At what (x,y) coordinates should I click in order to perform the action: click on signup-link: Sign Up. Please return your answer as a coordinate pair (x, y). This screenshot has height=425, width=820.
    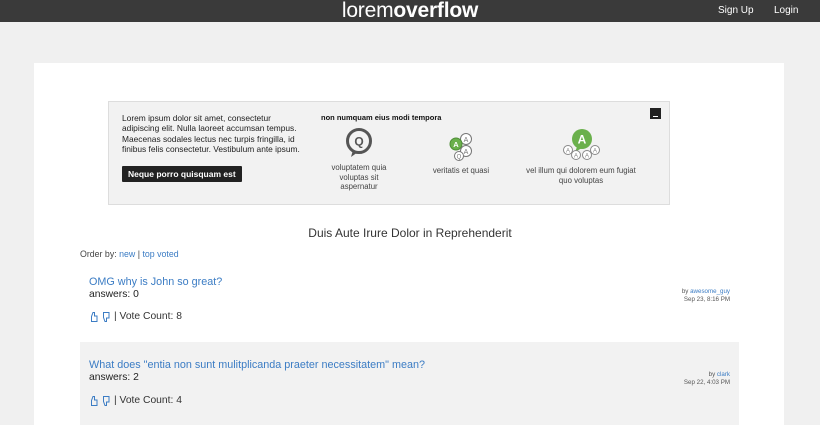
    Looking at the image, I should click on (736, 11).